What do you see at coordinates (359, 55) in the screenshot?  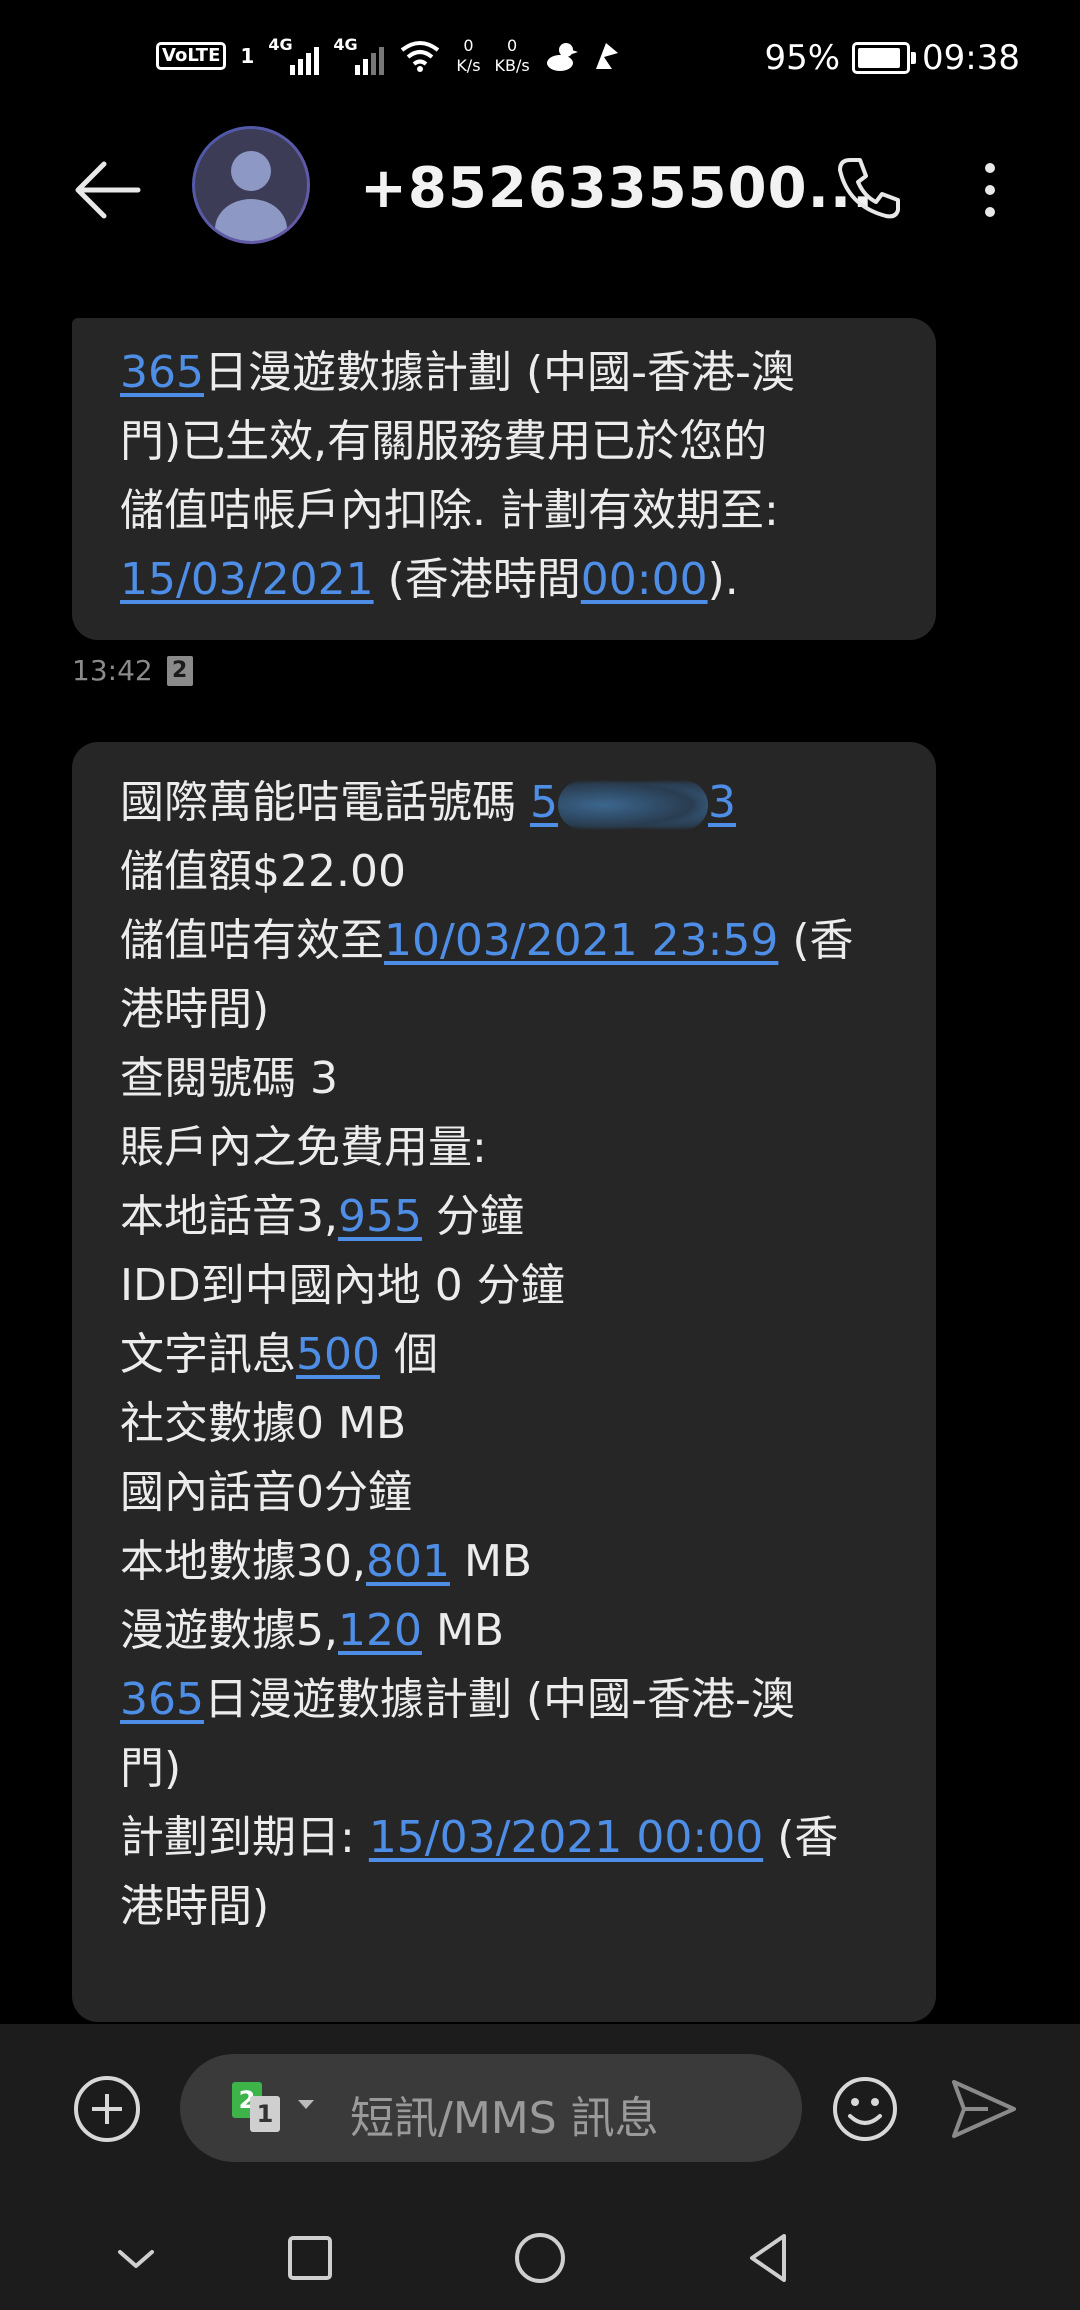 I see `signal2-icon: 4G` at bounding box center [359, 55].